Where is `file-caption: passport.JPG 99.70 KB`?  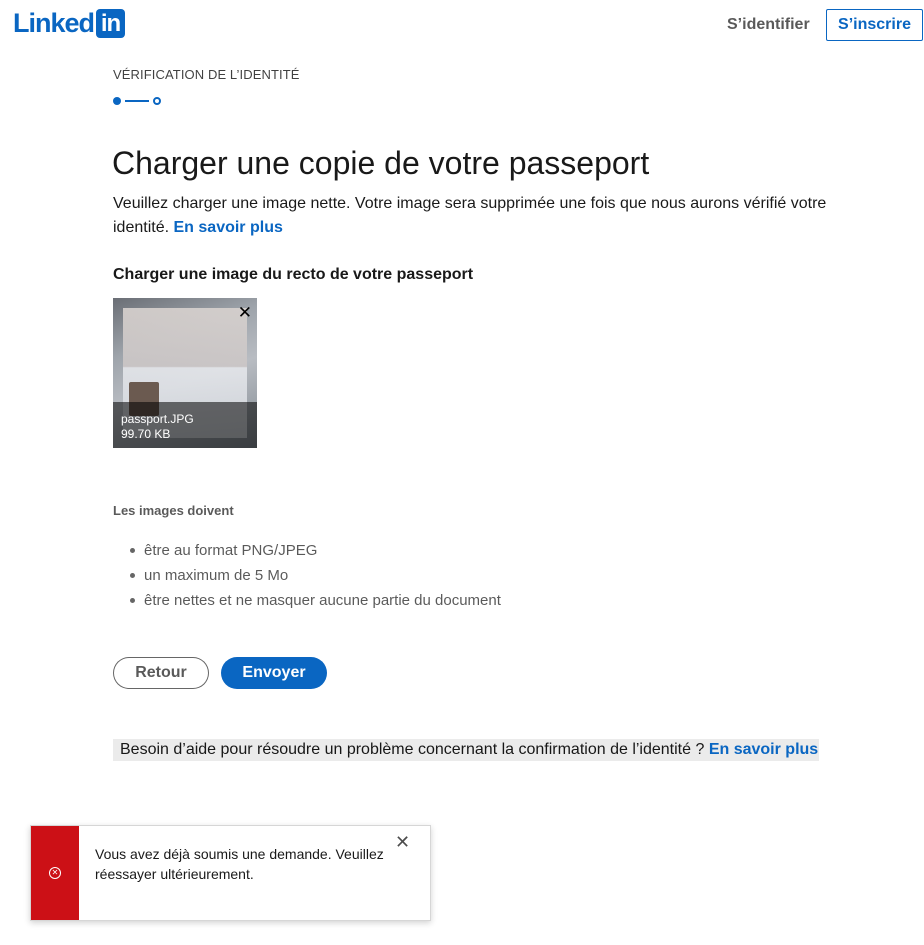 file-caption: passport.JPG 99.70 KB is located at coordinates (185, 425).